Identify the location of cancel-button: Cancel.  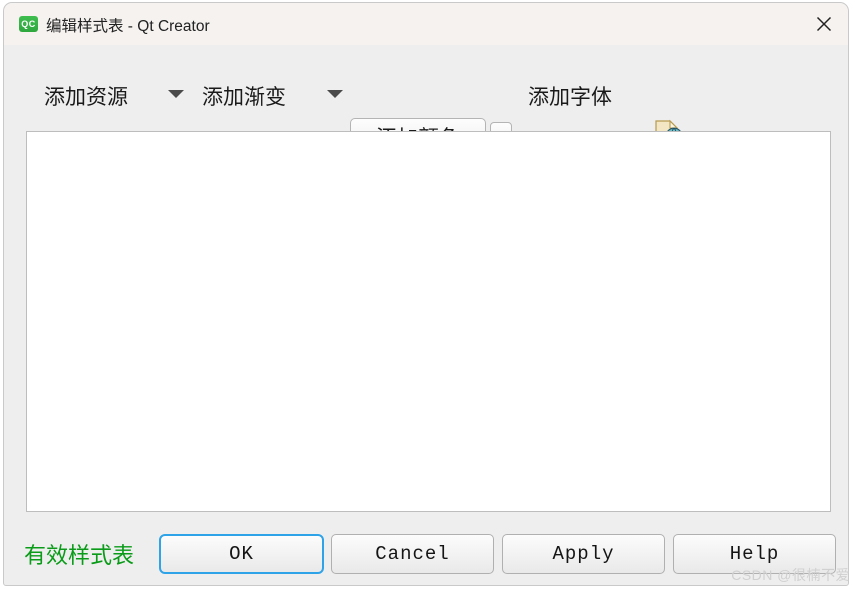
(412, 554).